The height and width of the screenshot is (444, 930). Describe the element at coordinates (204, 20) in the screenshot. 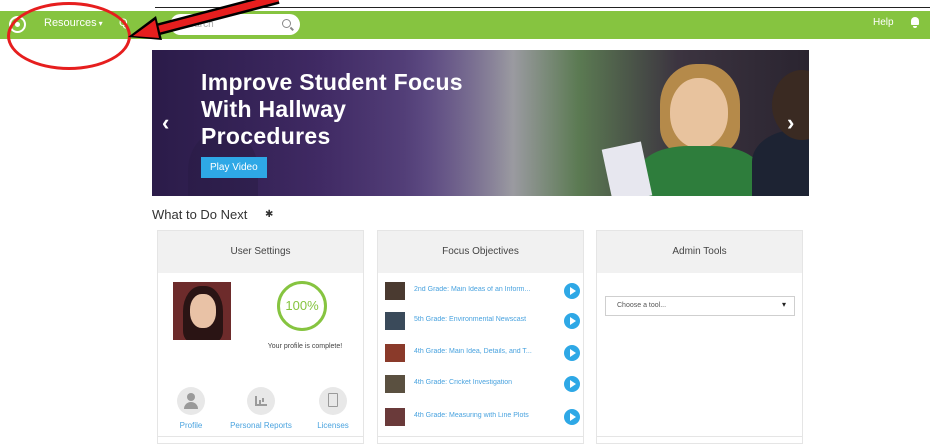

I see `annotation-arrow-icon` at that location.